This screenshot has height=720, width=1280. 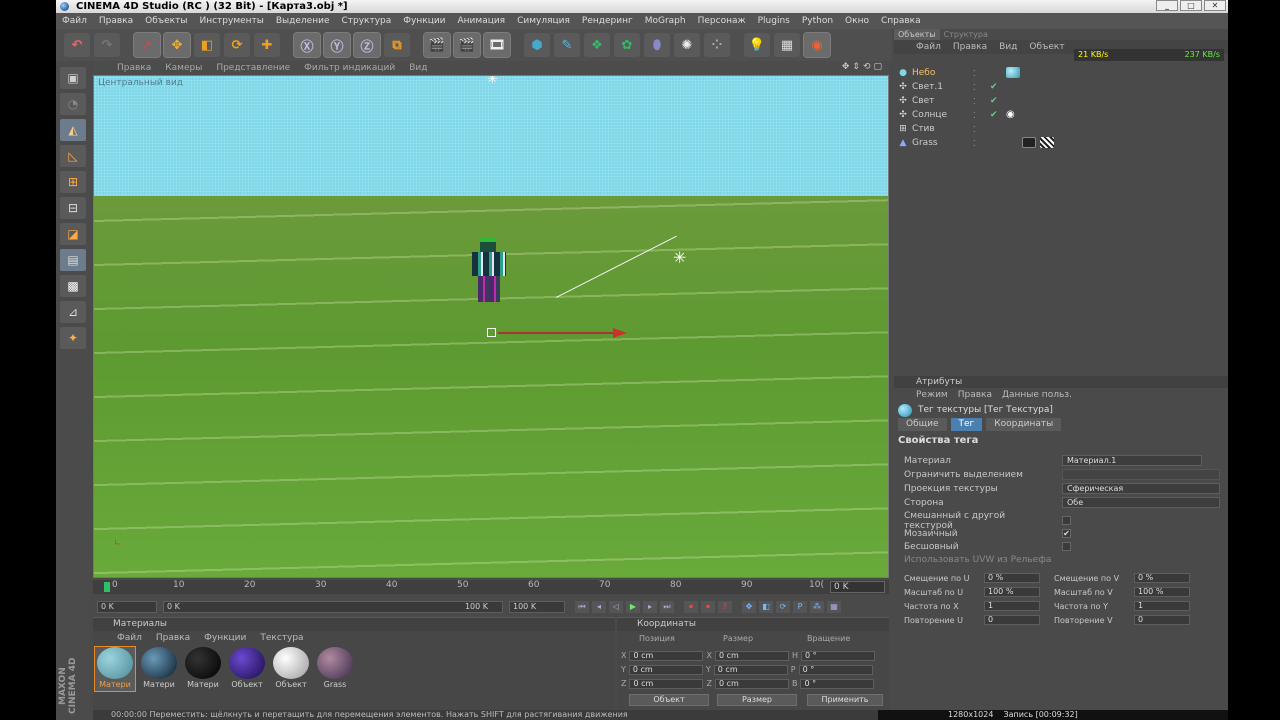 What do you see at coordinates (657, 45) in the screenshot?
I see `deformer-icon: ⬮` at bounding box center [657, 45].